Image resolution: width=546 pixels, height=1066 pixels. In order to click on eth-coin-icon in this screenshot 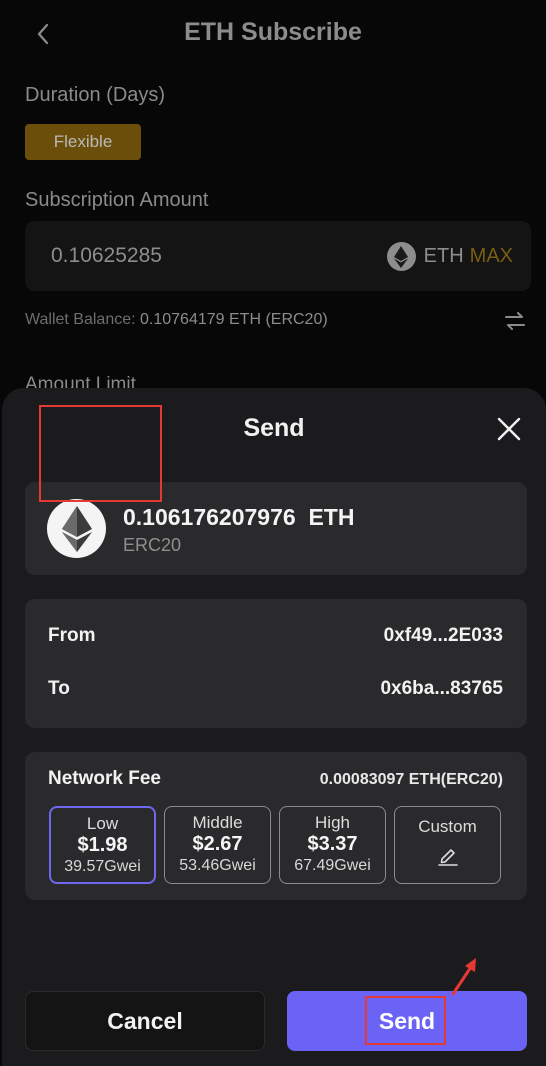, I will do `click(401, 256)`.